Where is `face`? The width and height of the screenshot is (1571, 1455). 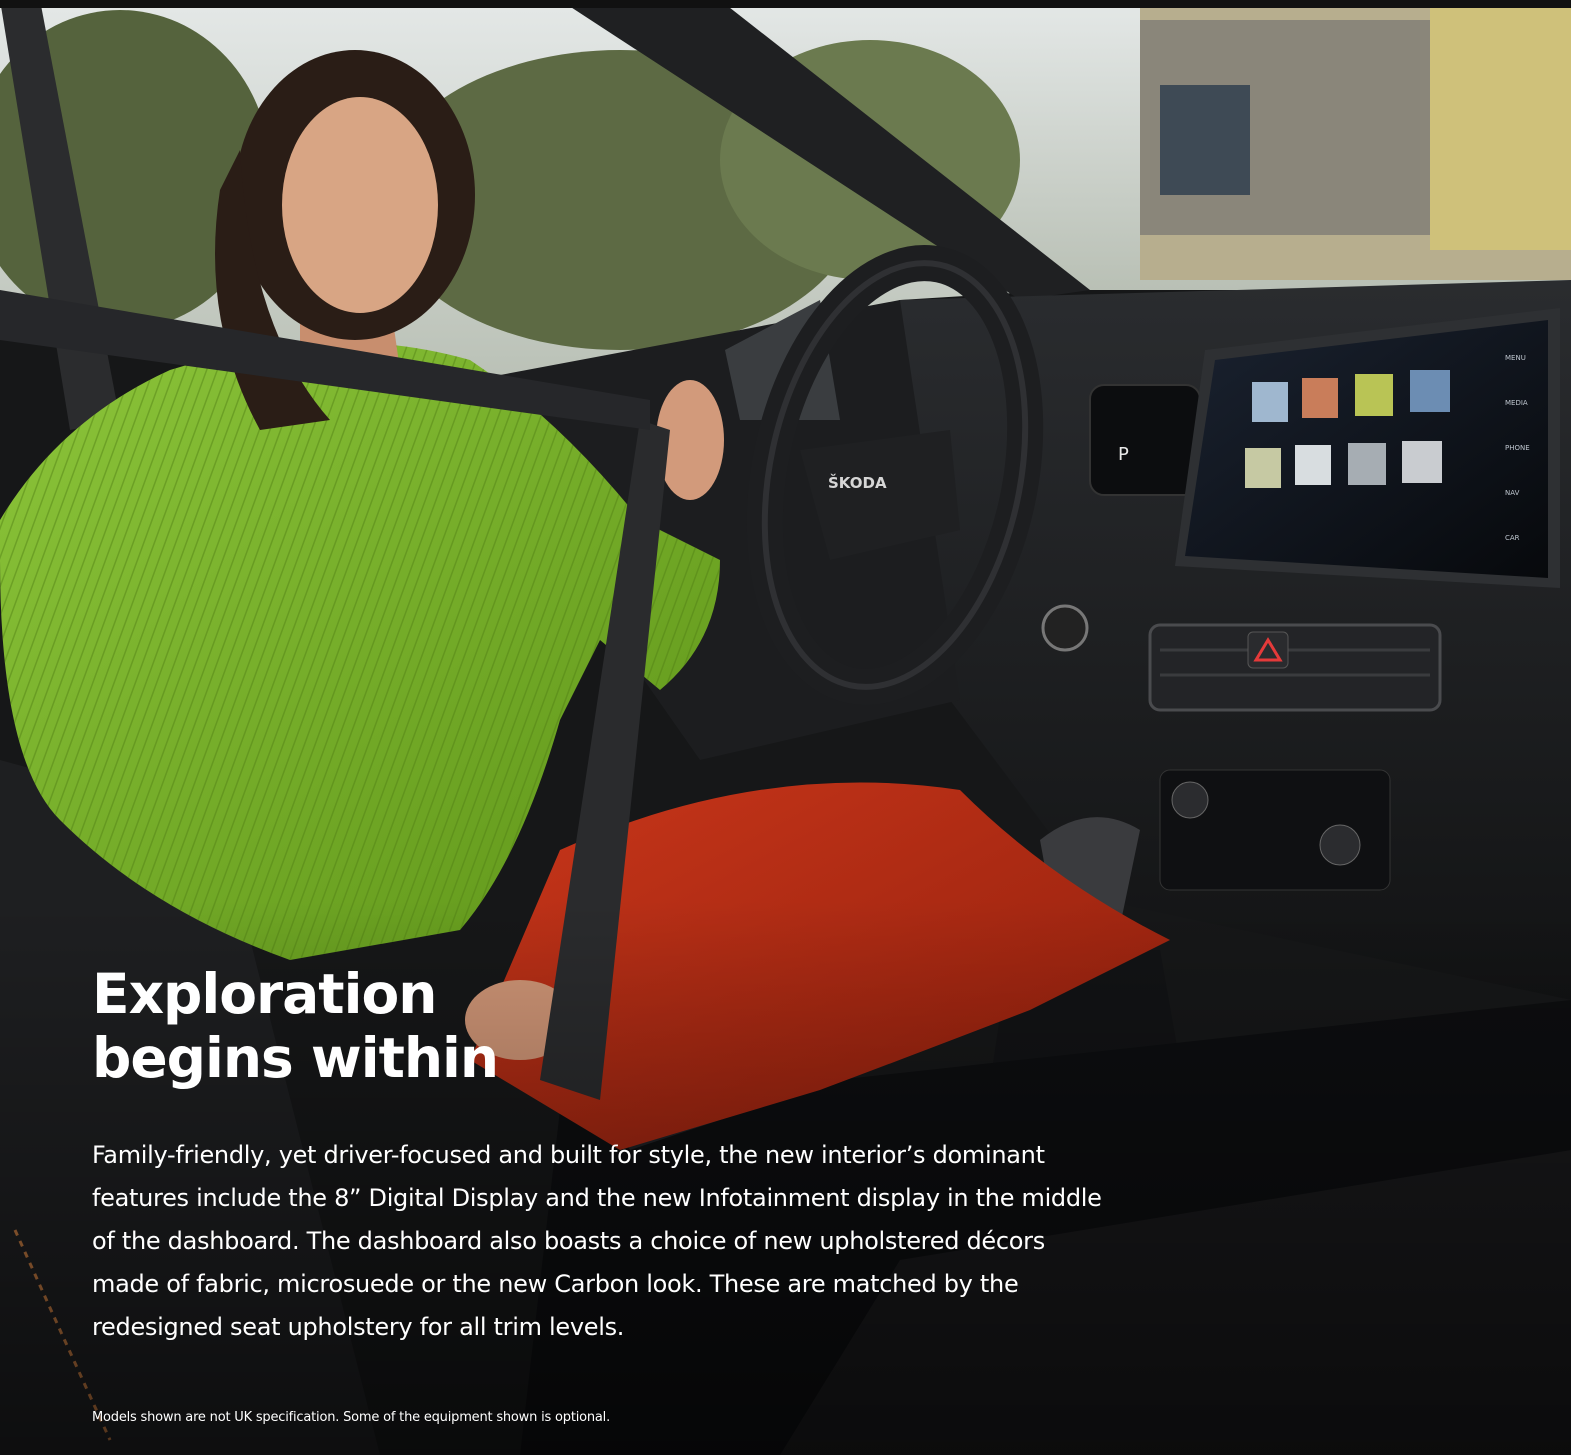
face is located at coordinates (360, 205).